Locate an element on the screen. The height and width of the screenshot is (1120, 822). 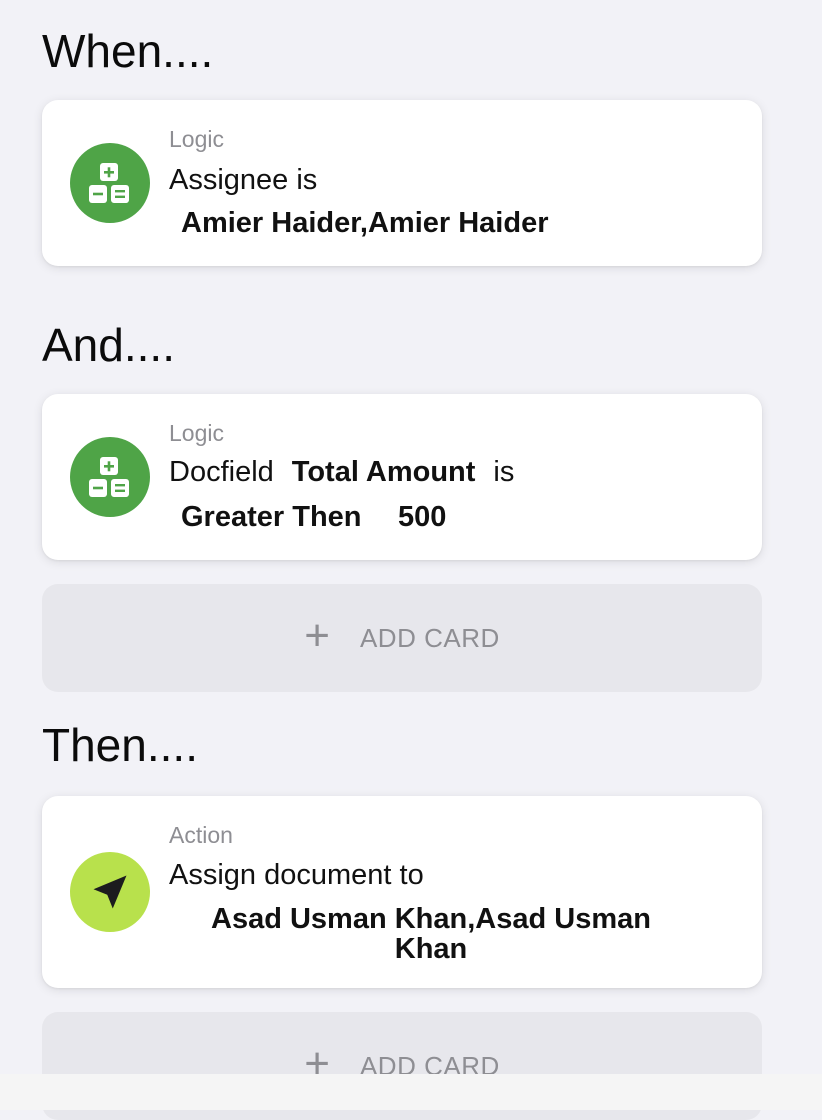
condition-text: Assignee is is located at coordinates (243, 180).